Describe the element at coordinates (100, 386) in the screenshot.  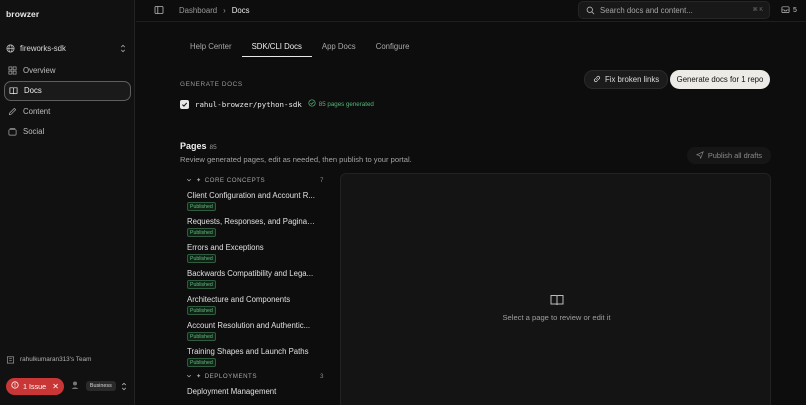
I see `plan-badge: Business` at that location.